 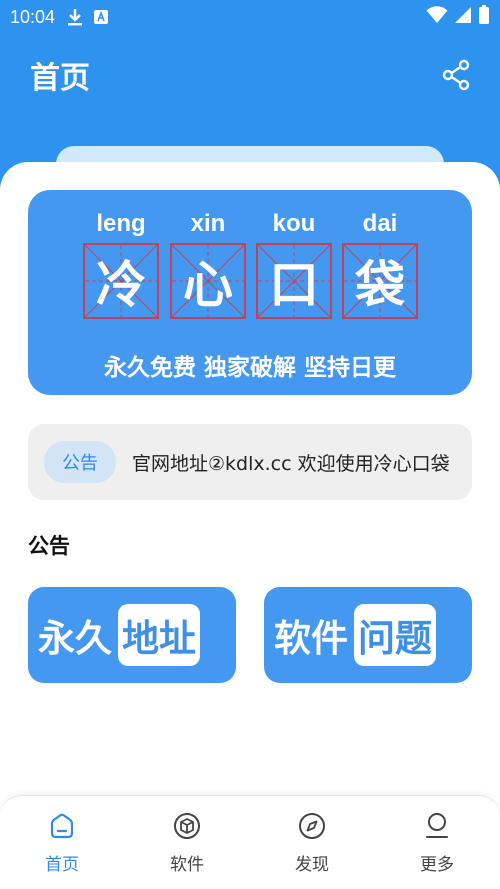 I want to click on home-icon, so click(x=62, y=826).